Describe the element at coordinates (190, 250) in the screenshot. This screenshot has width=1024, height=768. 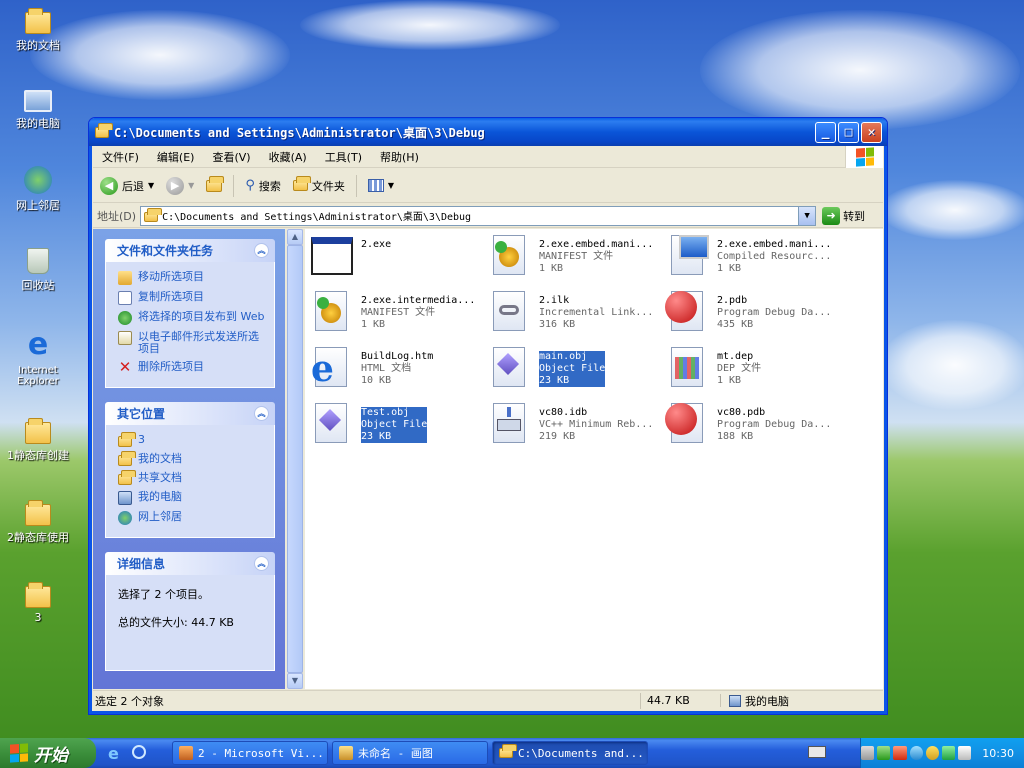
I see `file-tasks-header: 文件和文件夹任务 ︽` at that location.